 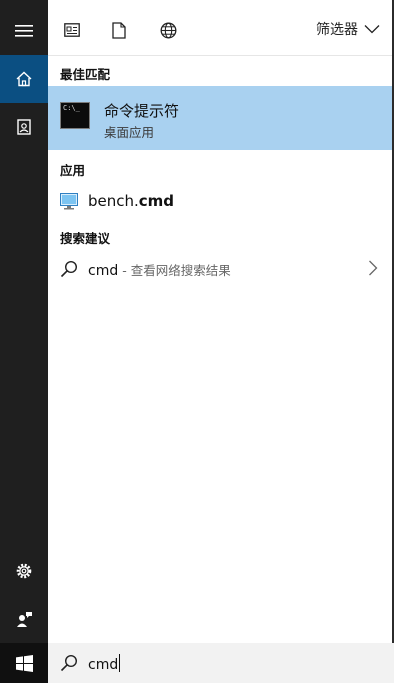 I want to click on search-input-value: cmd, so click(x=103, y=665).